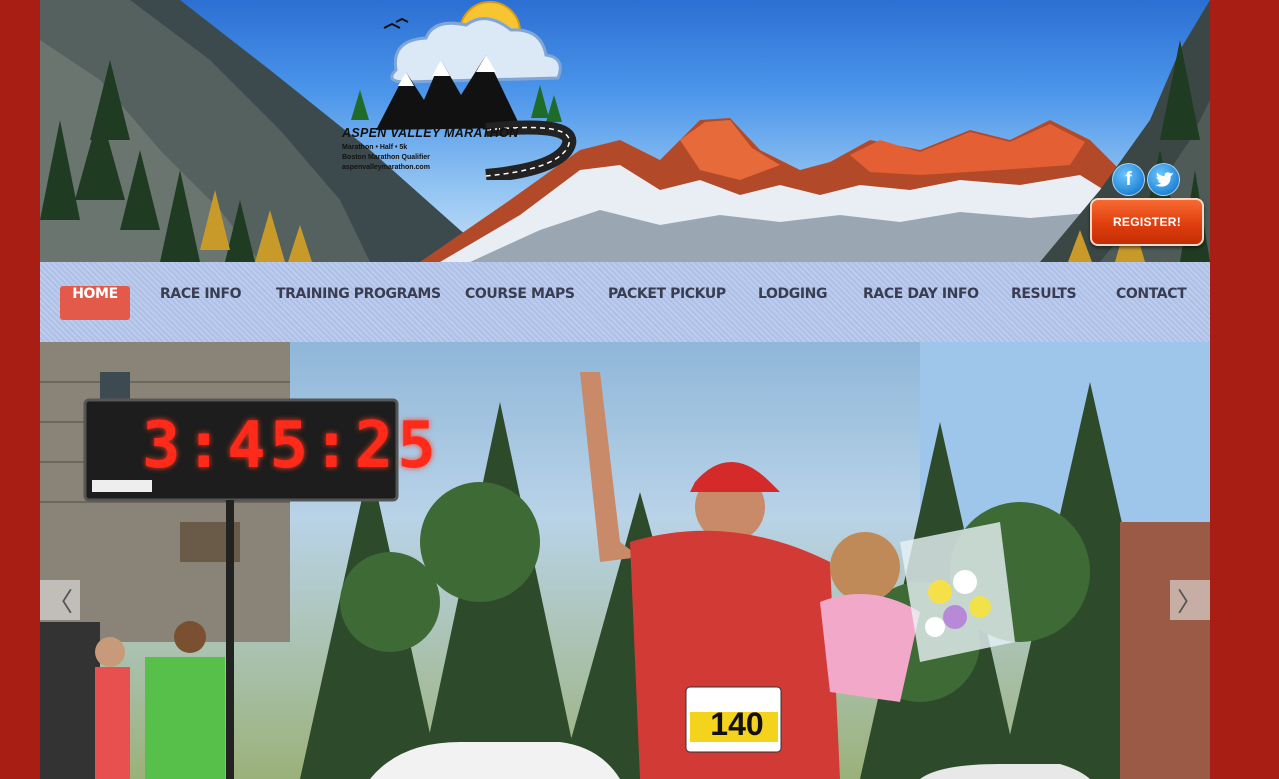 This screenshot has height=779, width=1279. What do you see at coordinates (667, 303) in the screenshot?
I see `nav-packet-pickup: PACKET PICKUP` at bounding box center [667, 303].